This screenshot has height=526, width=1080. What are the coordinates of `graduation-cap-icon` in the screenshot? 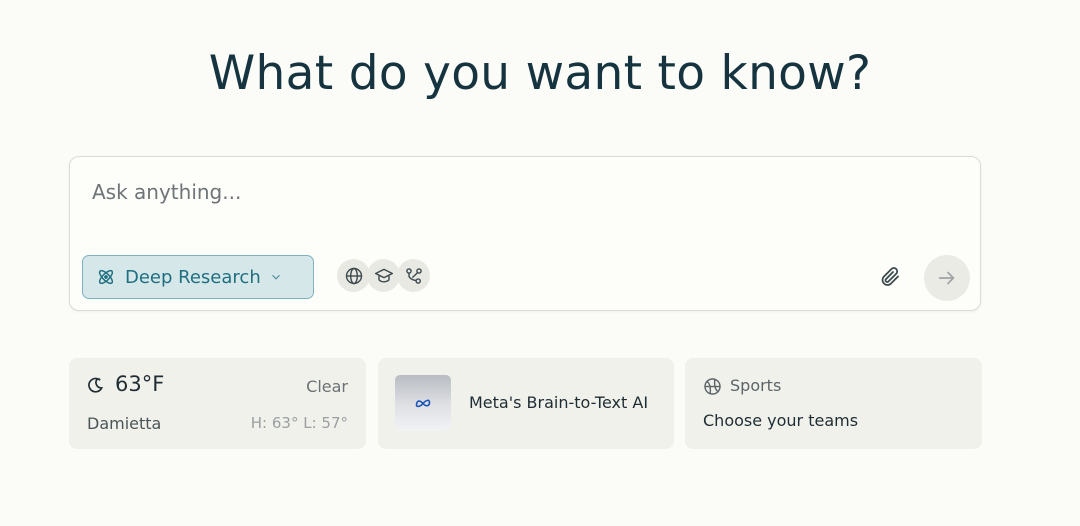 It's located at (383, 275).